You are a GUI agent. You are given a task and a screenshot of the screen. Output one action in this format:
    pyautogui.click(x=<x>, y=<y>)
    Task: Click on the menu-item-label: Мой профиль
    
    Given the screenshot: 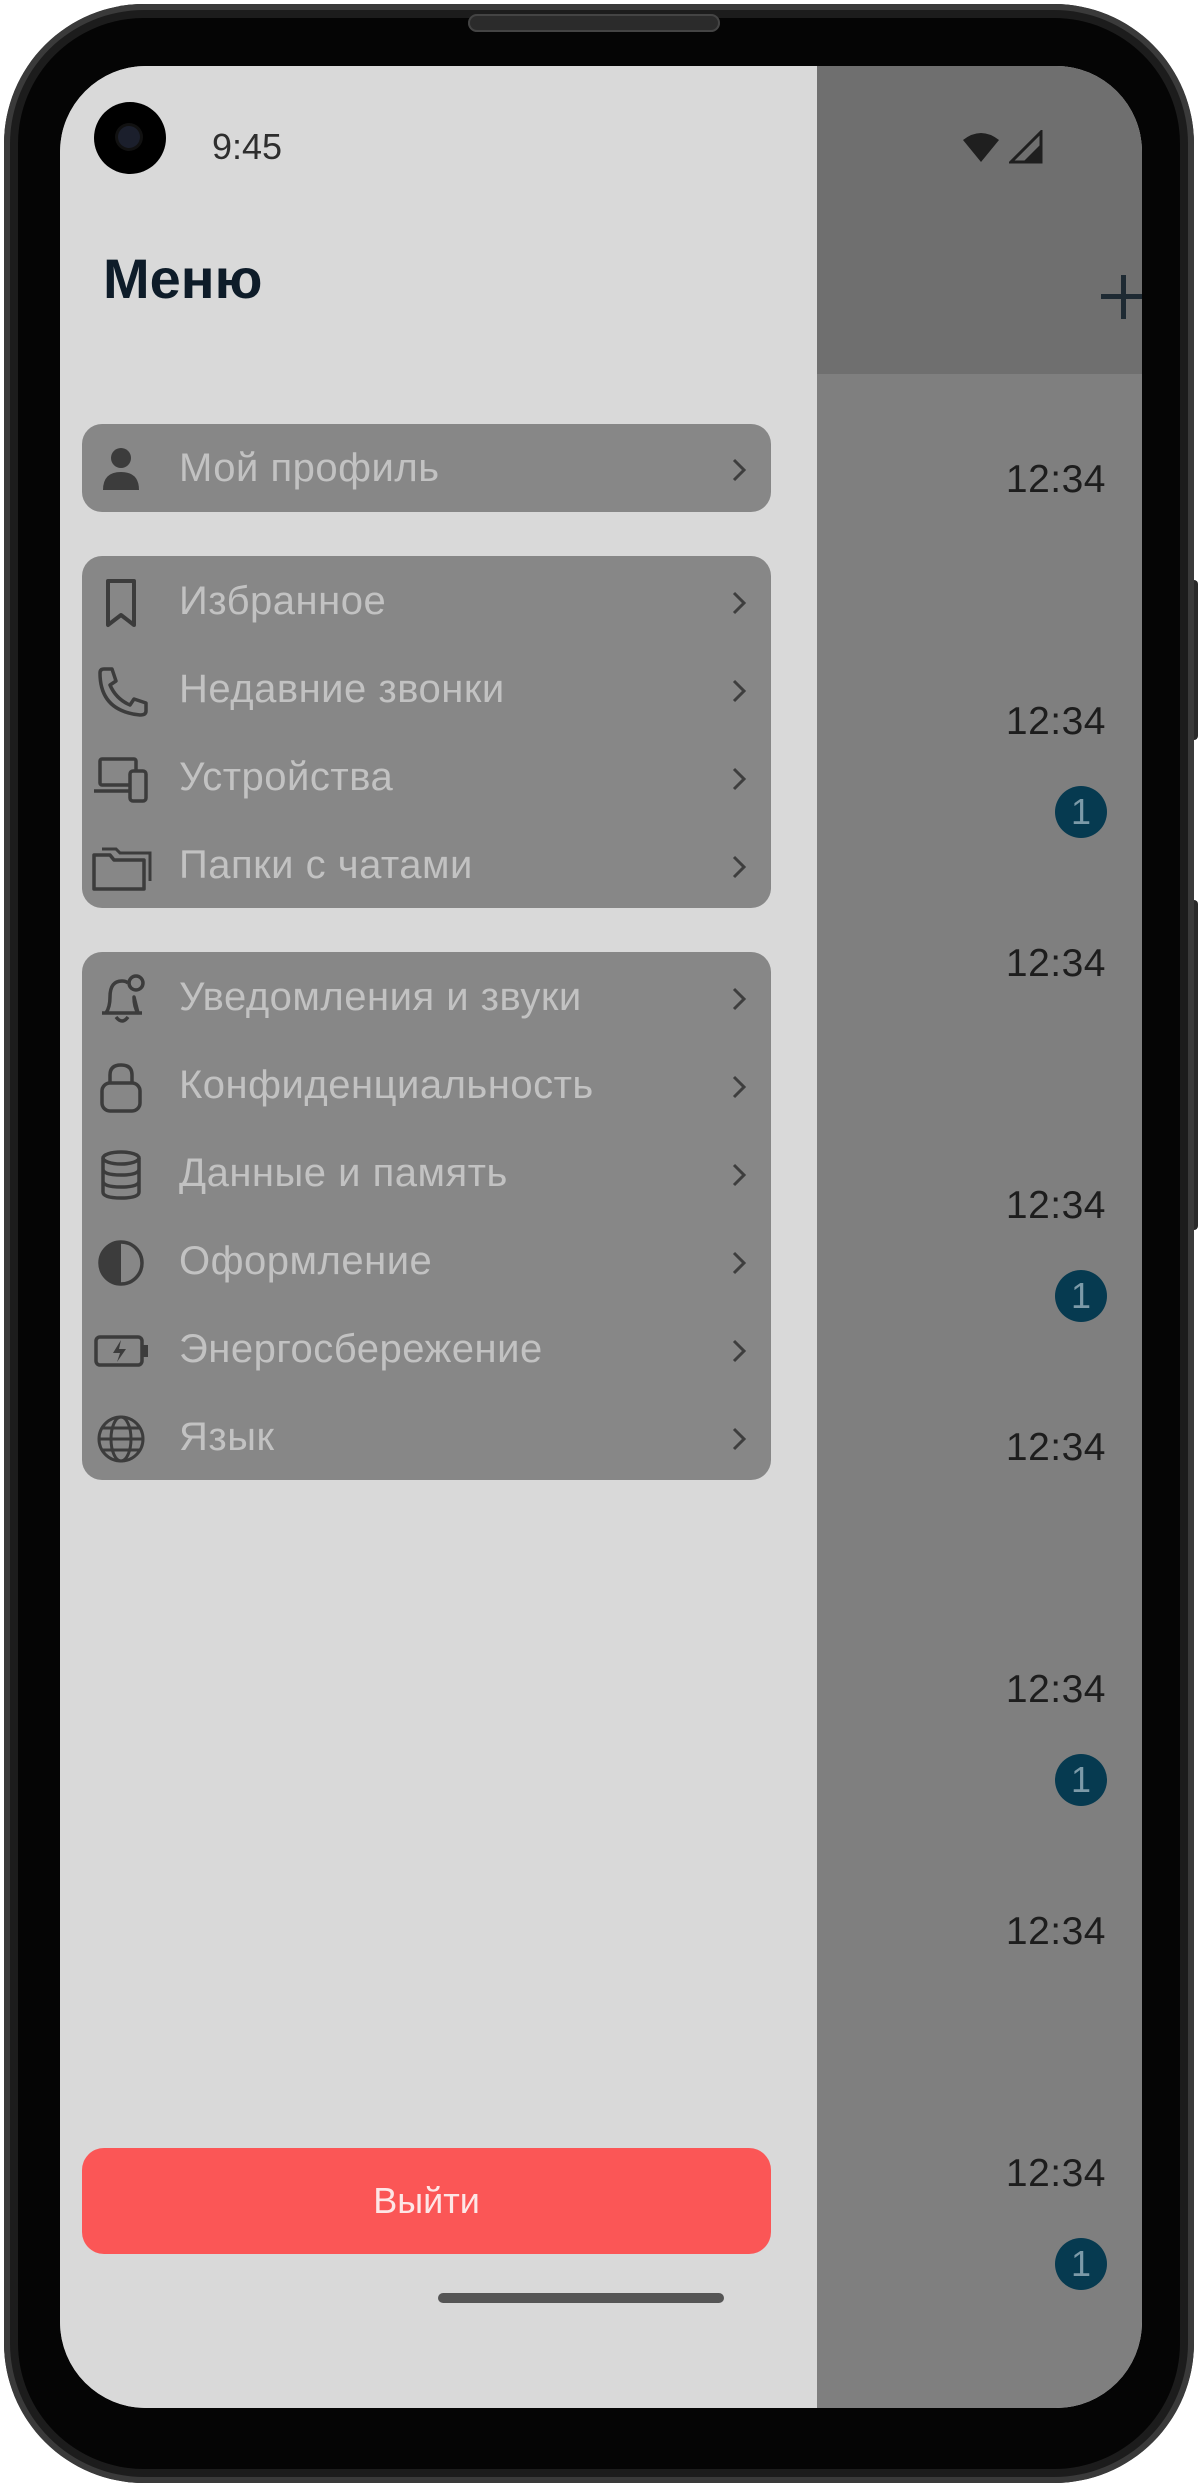 What is the action you would take?
    pyautogui.click(x=309, y=468)
    